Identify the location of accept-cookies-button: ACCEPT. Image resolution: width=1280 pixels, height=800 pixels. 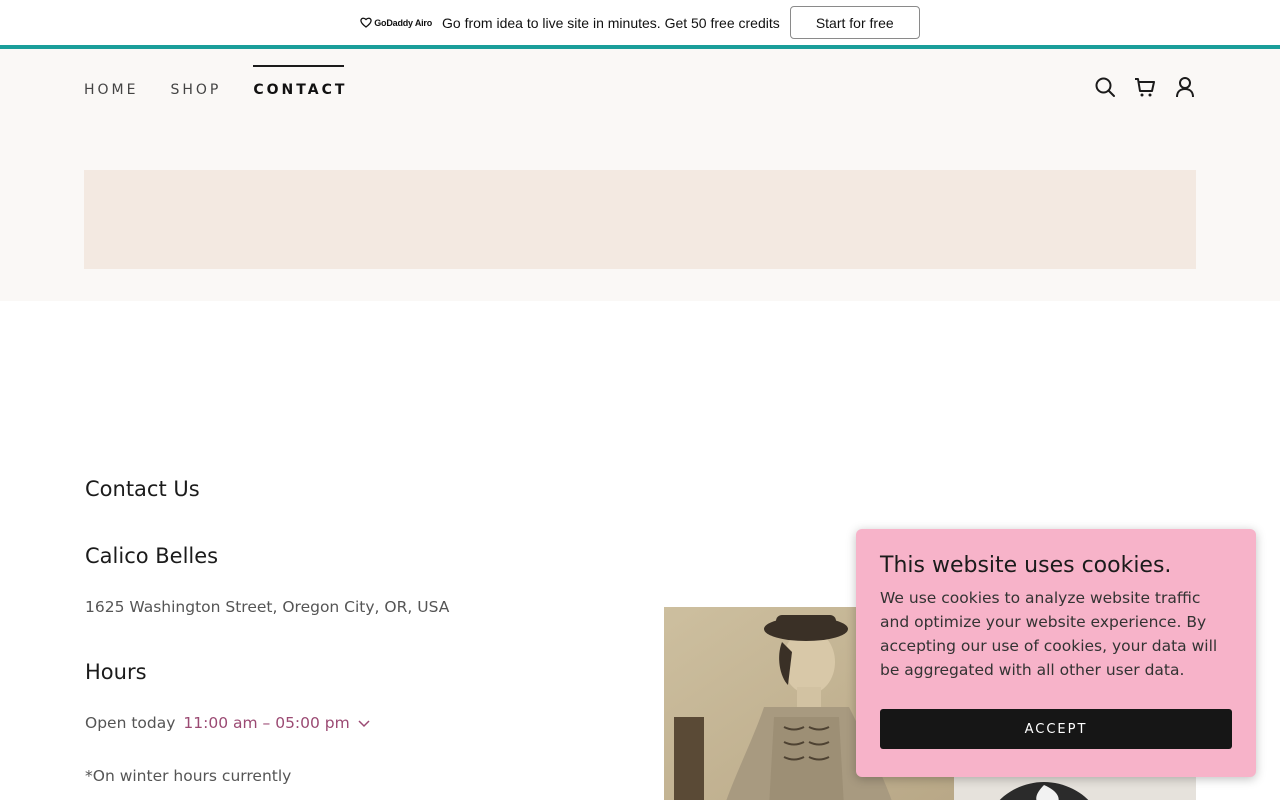
(1056, 729).